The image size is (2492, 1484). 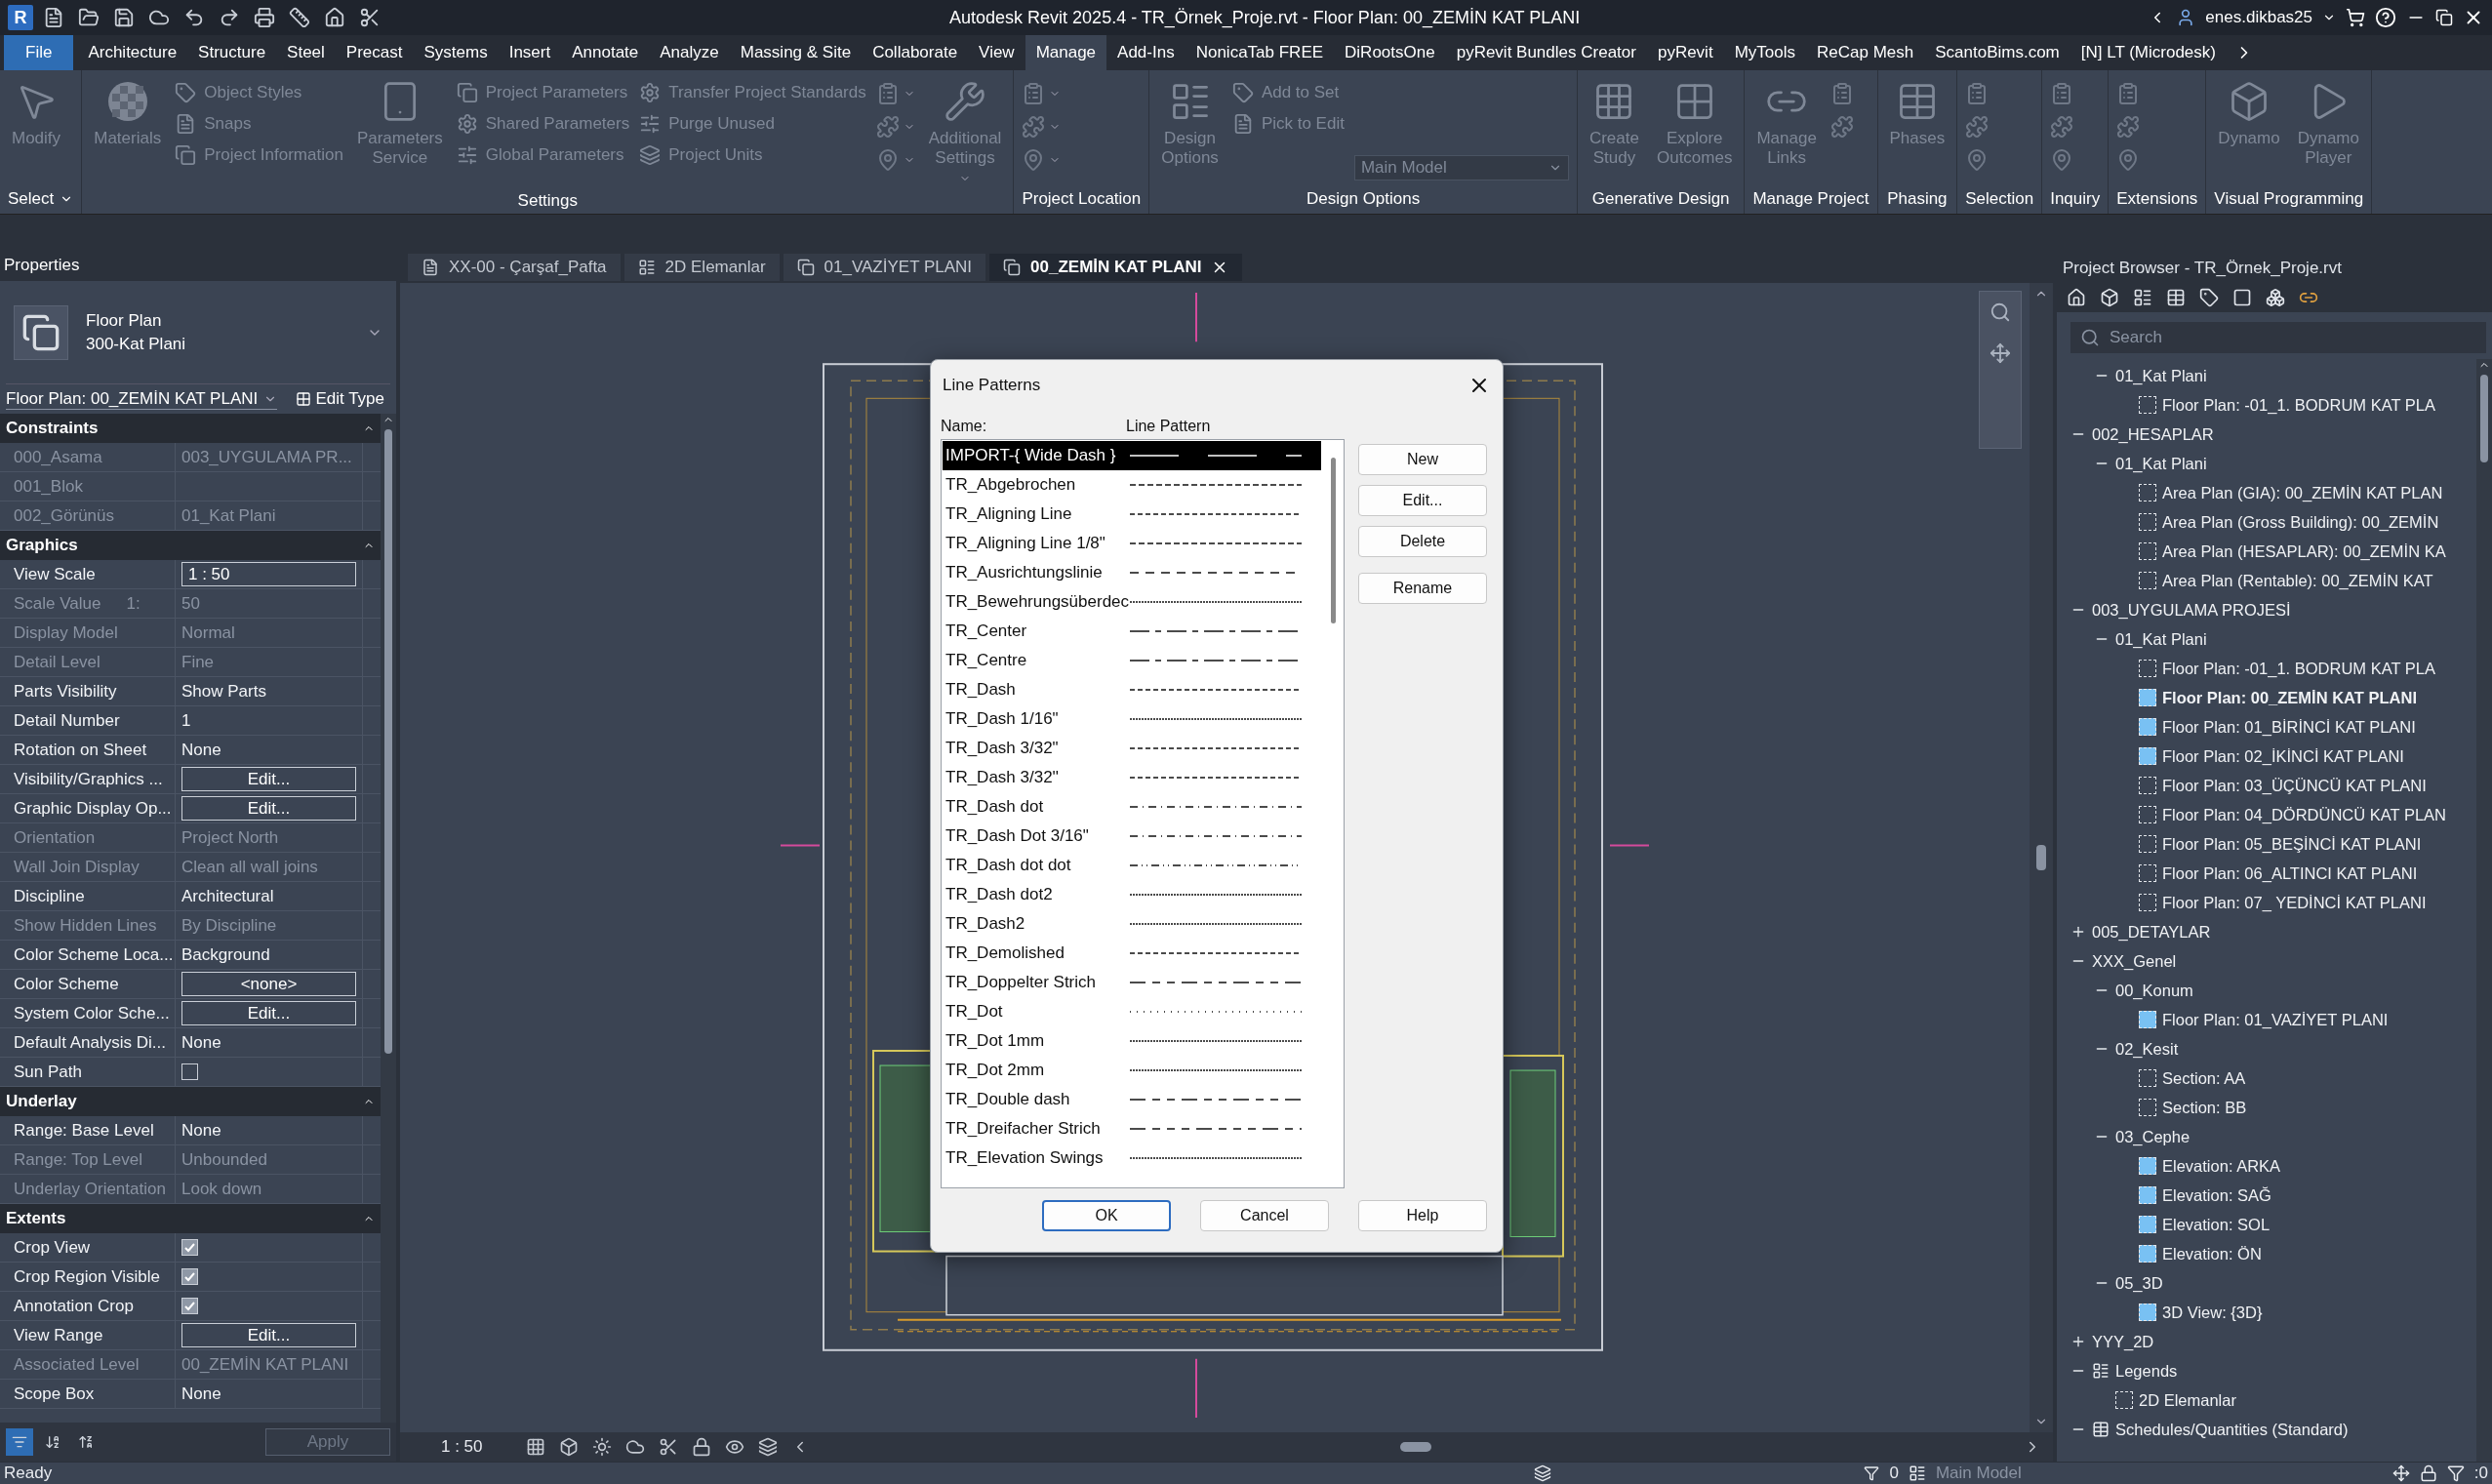 I want to click on list-row: TR_Doppelter Strich, so click(x=1132, y=982).